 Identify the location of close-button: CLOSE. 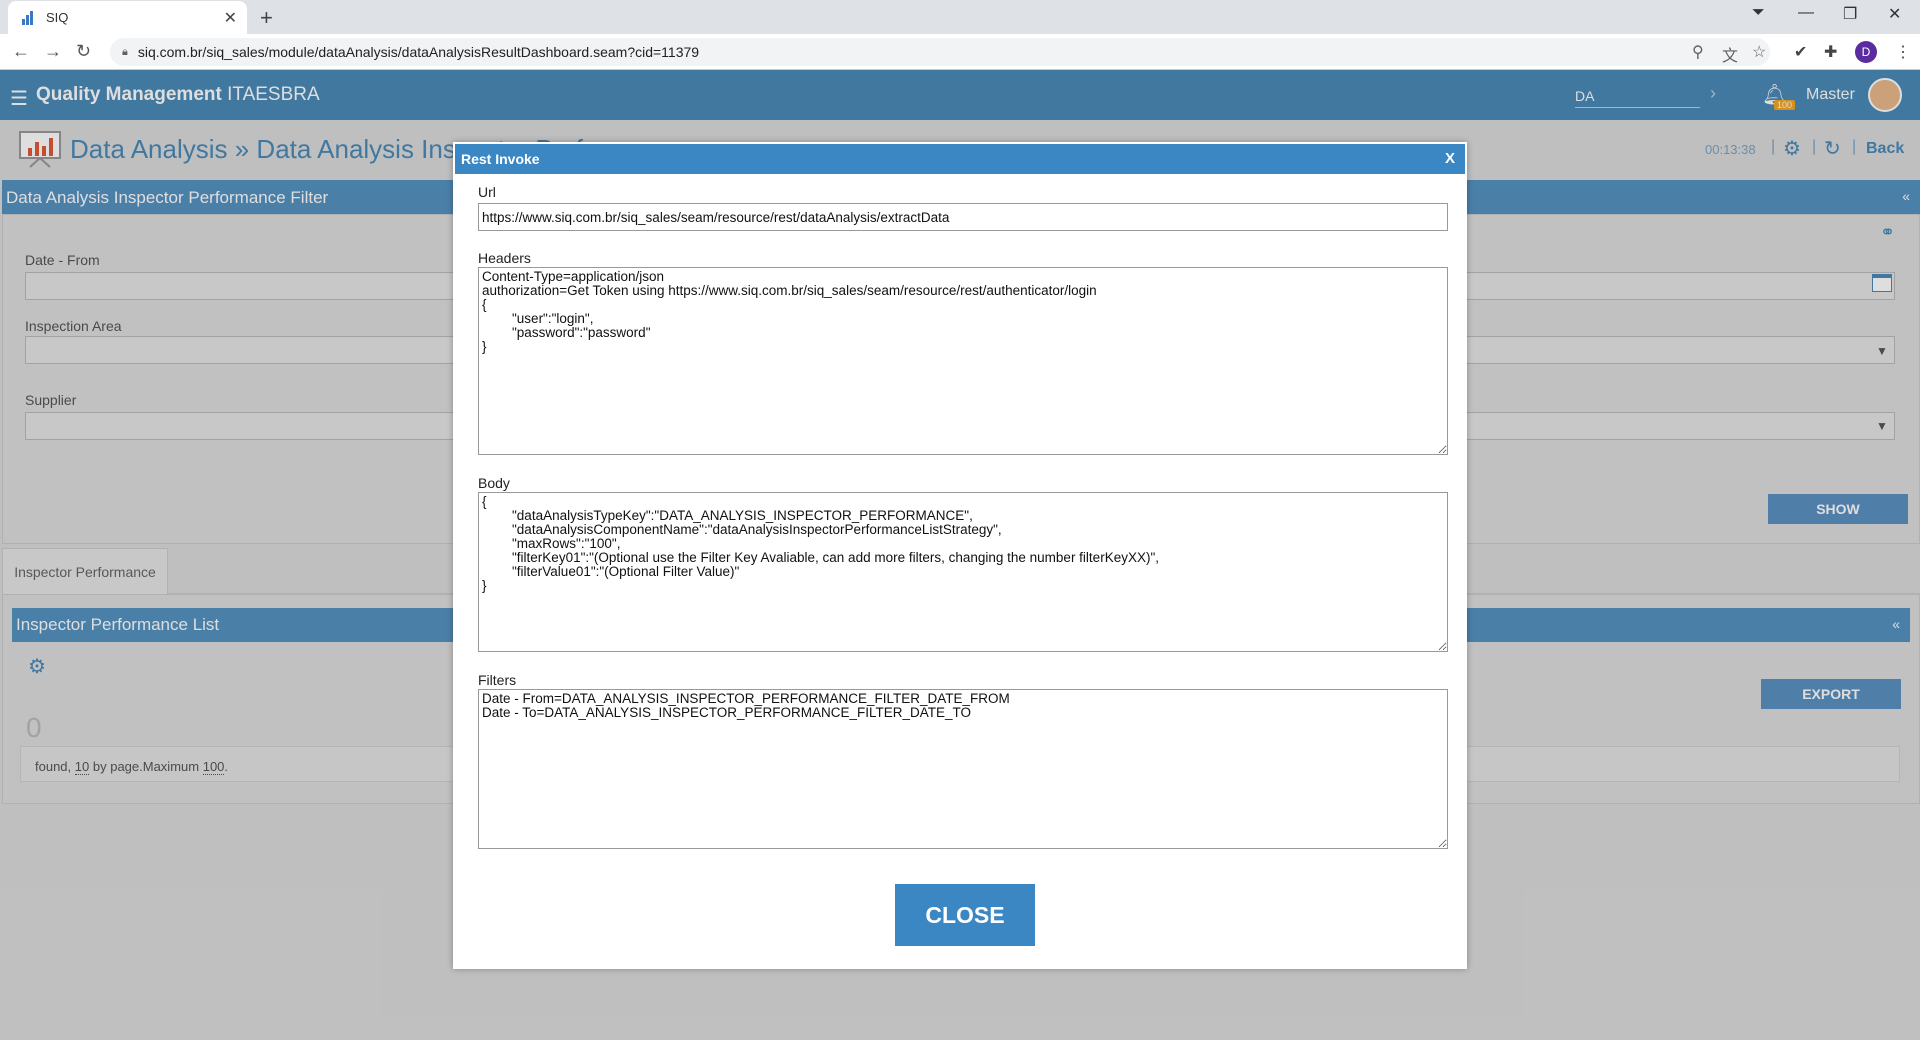
(965, 915).